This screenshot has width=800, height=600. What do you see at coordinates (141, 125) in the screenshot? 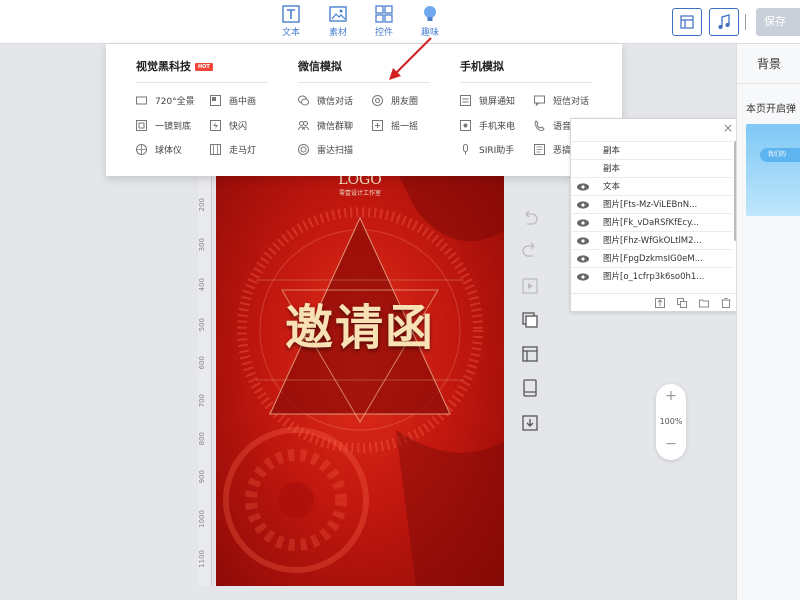
I see `one-shot-icon` at bounding box center [141, 125].